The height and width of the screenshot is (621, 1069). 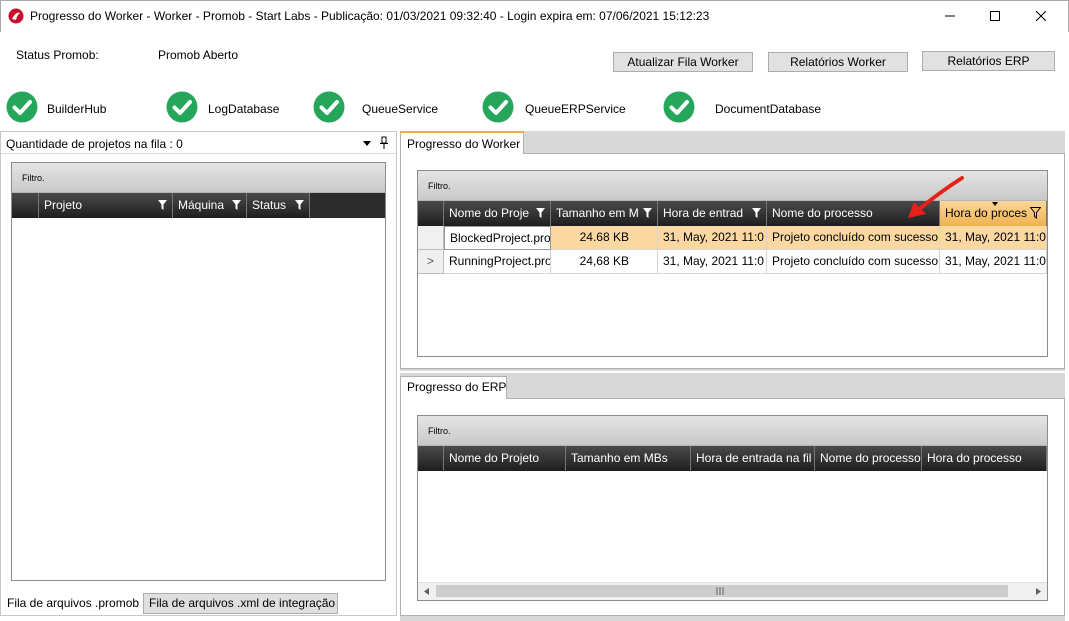 What do you see at coordinates (497, 238) in the screenshot?
I see `cell-project-name: BlockedProject.pro` at bounding box center [497, 238].